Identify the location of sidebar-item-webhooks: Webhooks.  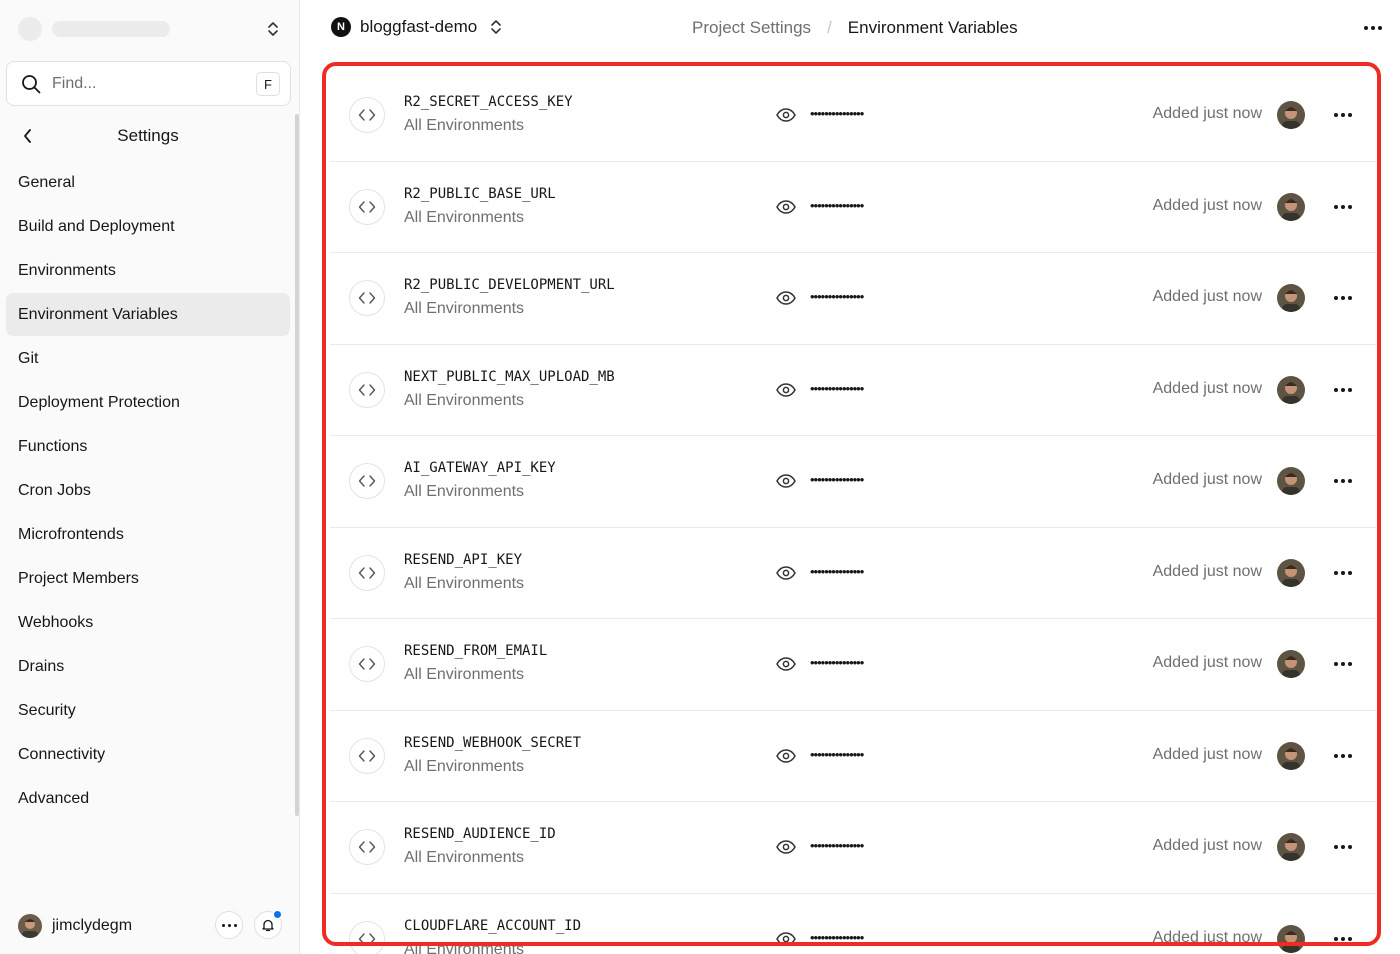
(148, 622).